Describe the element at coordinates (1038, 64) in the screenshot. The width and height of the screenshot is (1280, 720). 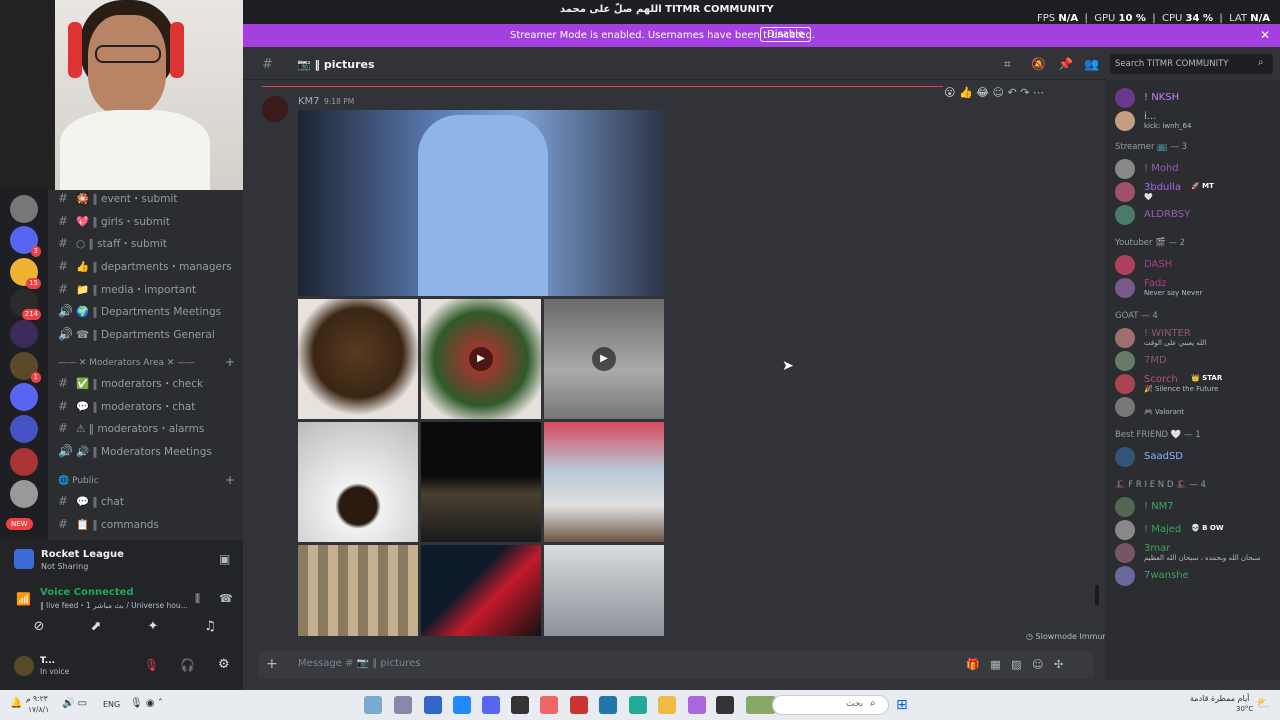
I see `notification-bell-icon: 🔕` at that location.